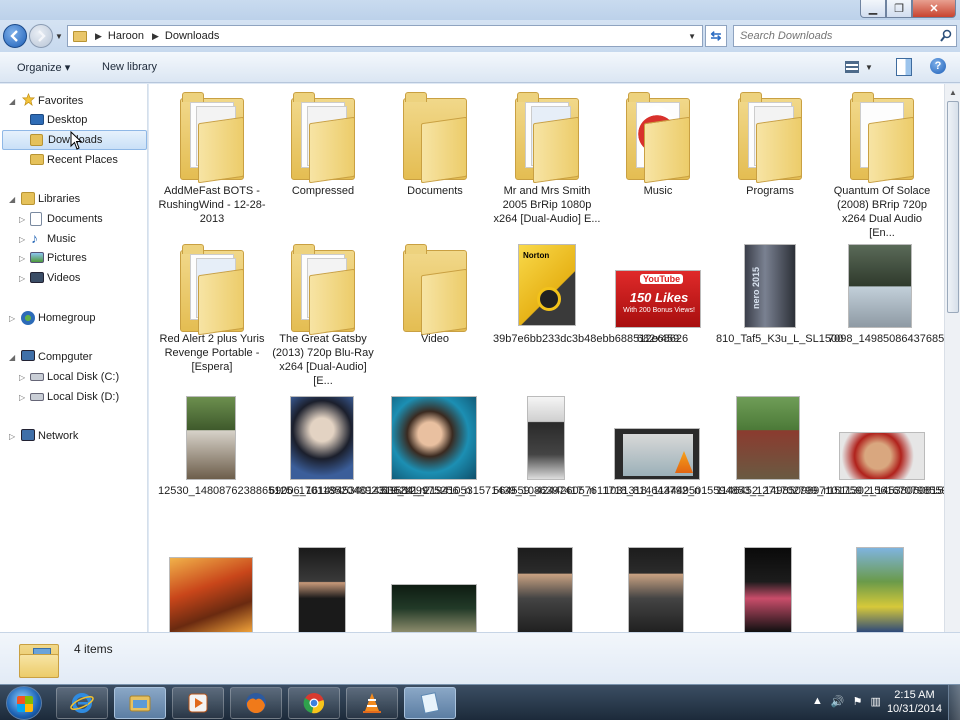  Describe the element at coordinates (28, 198) in the screenshot. I see `libraries-icon` at that location.